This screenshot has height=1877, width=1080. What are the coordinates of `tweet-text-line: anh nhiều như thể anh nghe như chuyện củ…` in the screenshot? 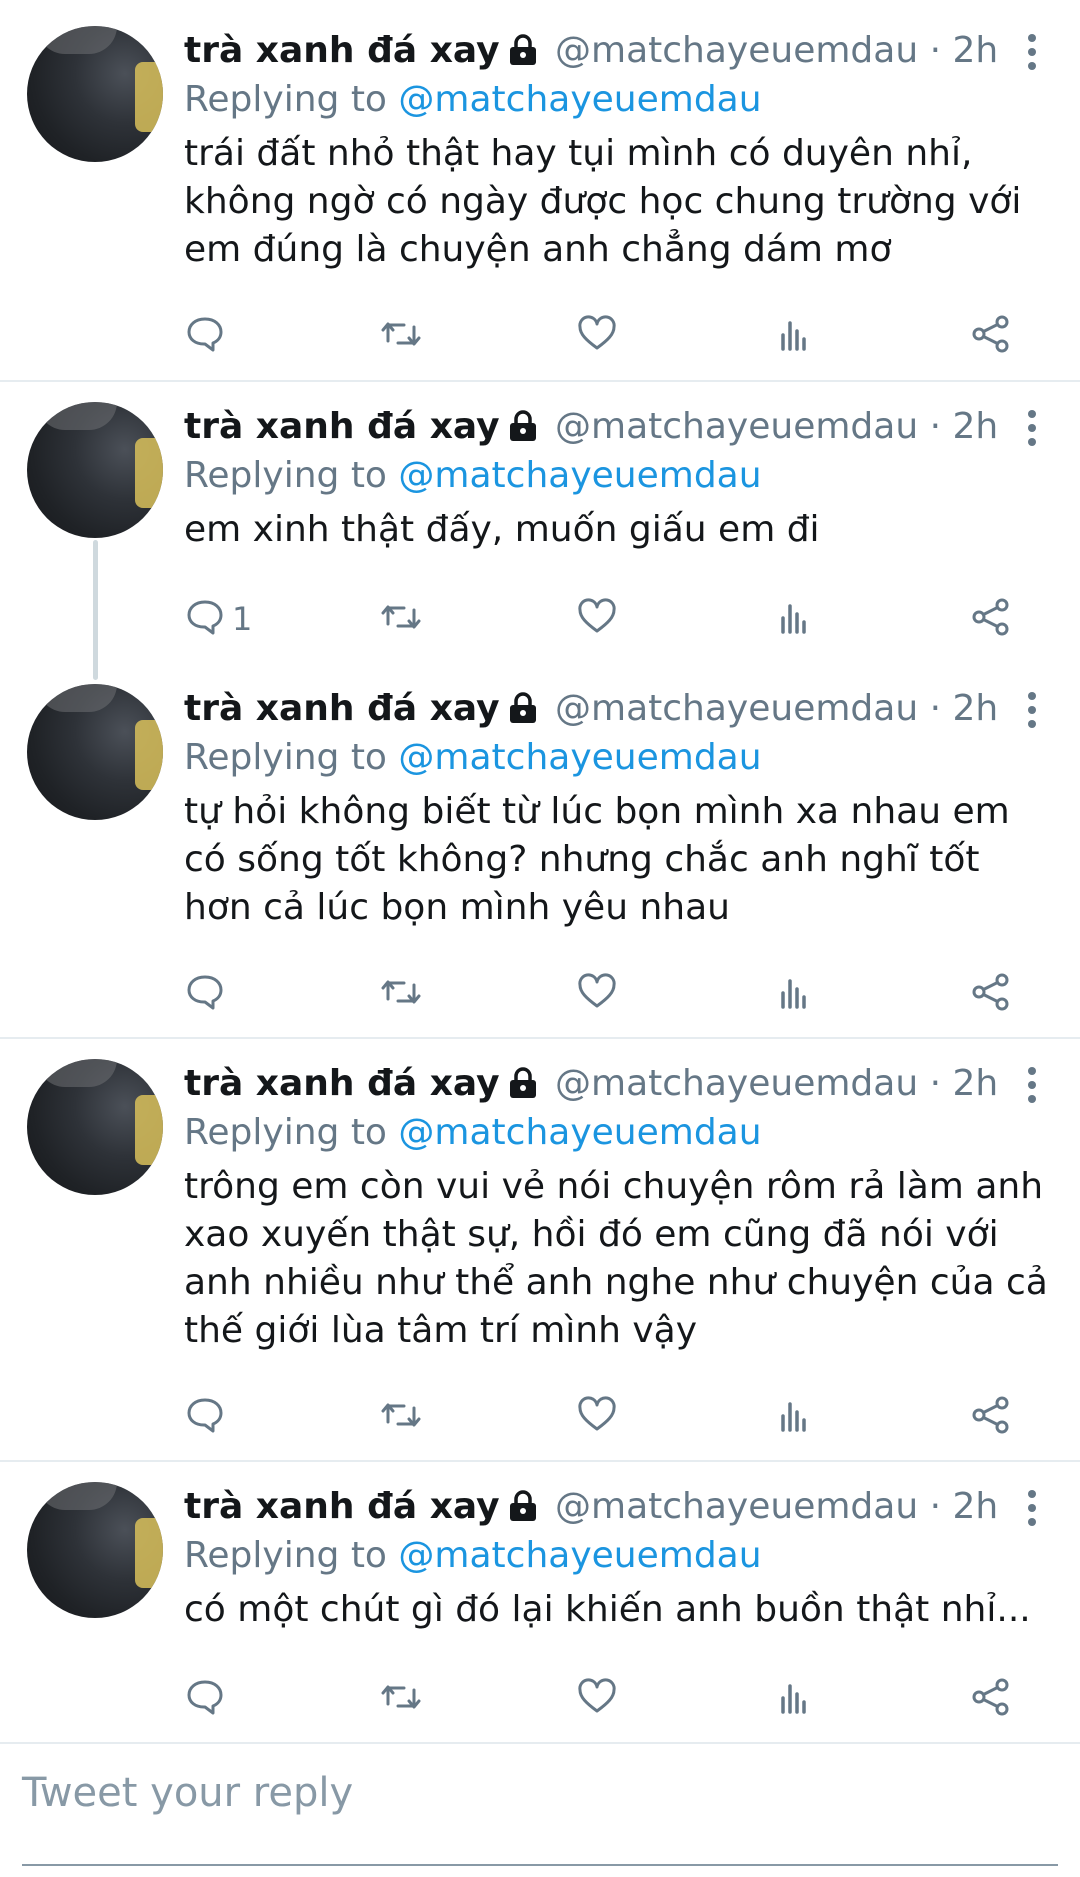 It's located at (616, 1282).